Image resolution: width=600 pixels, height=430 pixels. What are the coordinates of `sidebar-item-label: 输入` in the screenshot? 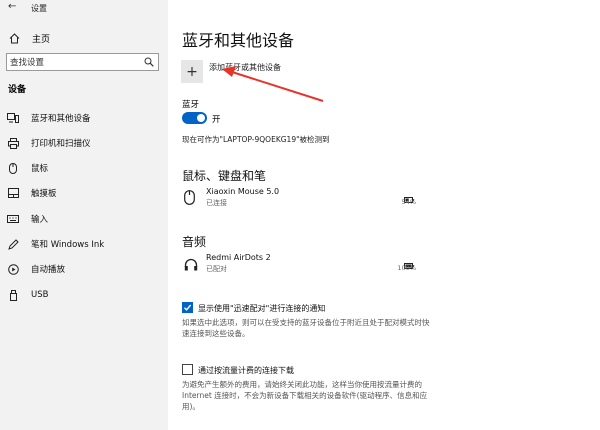 It's located at (40, 220).